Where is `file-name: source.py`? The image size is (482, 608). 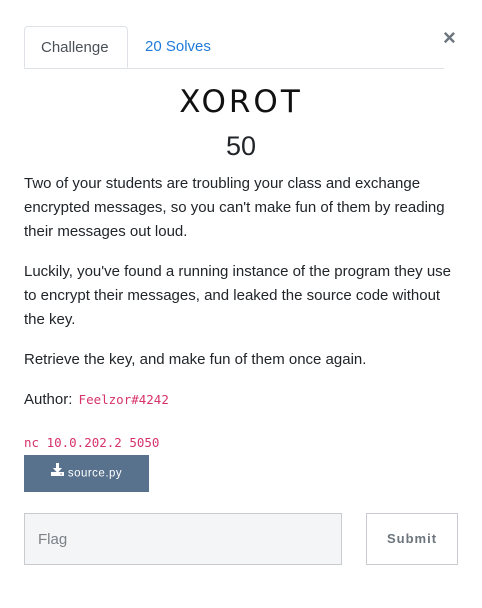
file-name: source.py is located at coordinates (95, 473).